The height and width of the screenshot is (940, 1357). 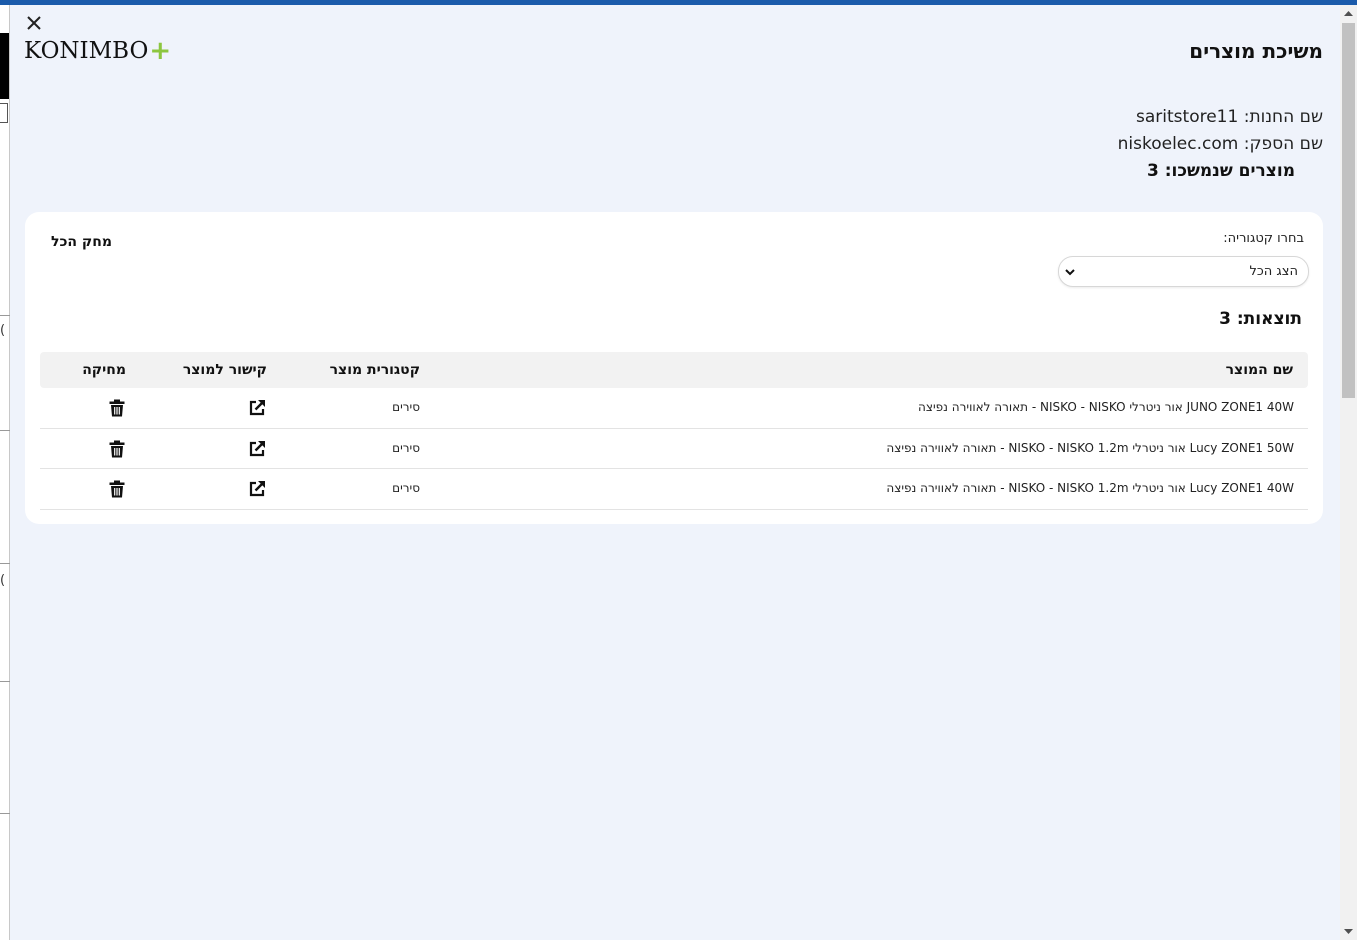 I want to click on header-product-link: קישור למוצר, so click(x=224, y=370).